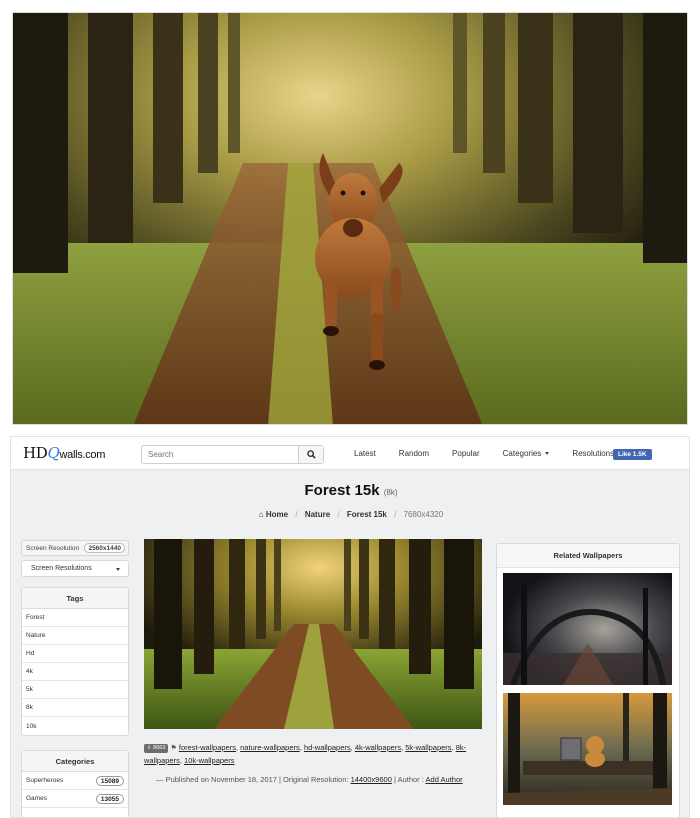  I want to click on downloads-count: 8663, so click(159, 747).